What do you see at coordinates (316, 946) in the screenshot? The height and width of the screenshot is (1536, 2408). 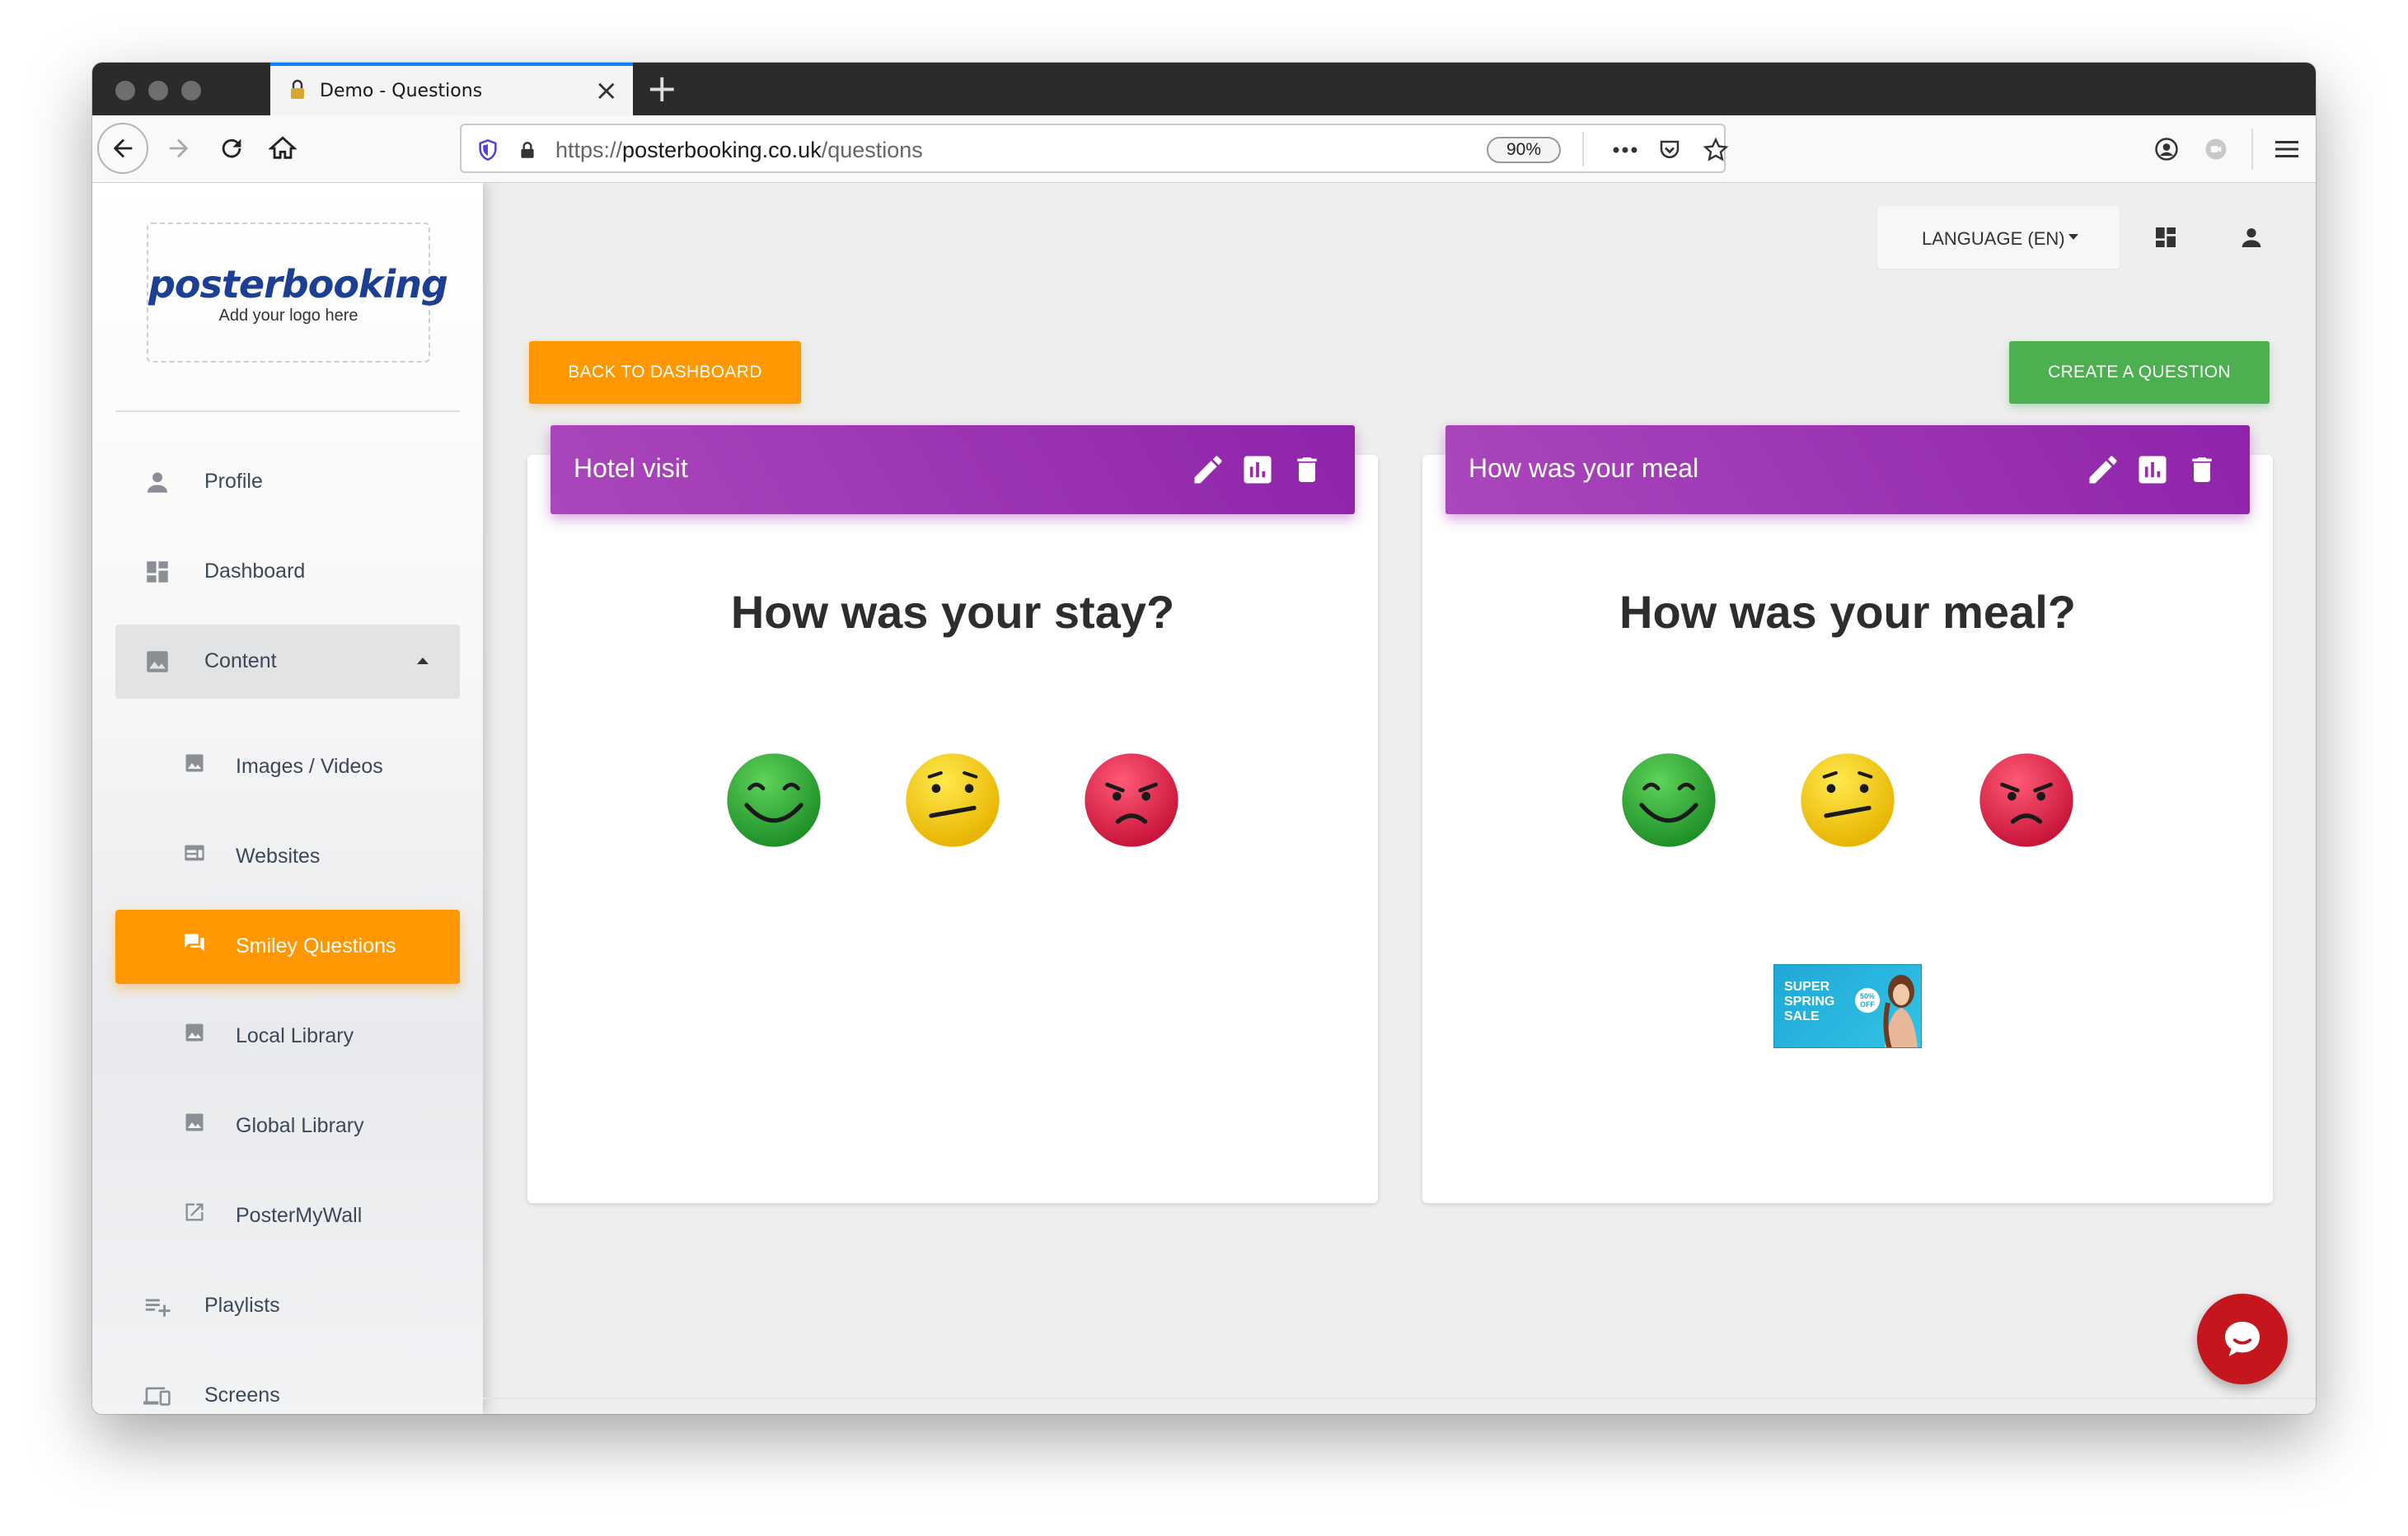 I see `sidebar-item-label: Smiley Questions` at bounding box center [316, 946].